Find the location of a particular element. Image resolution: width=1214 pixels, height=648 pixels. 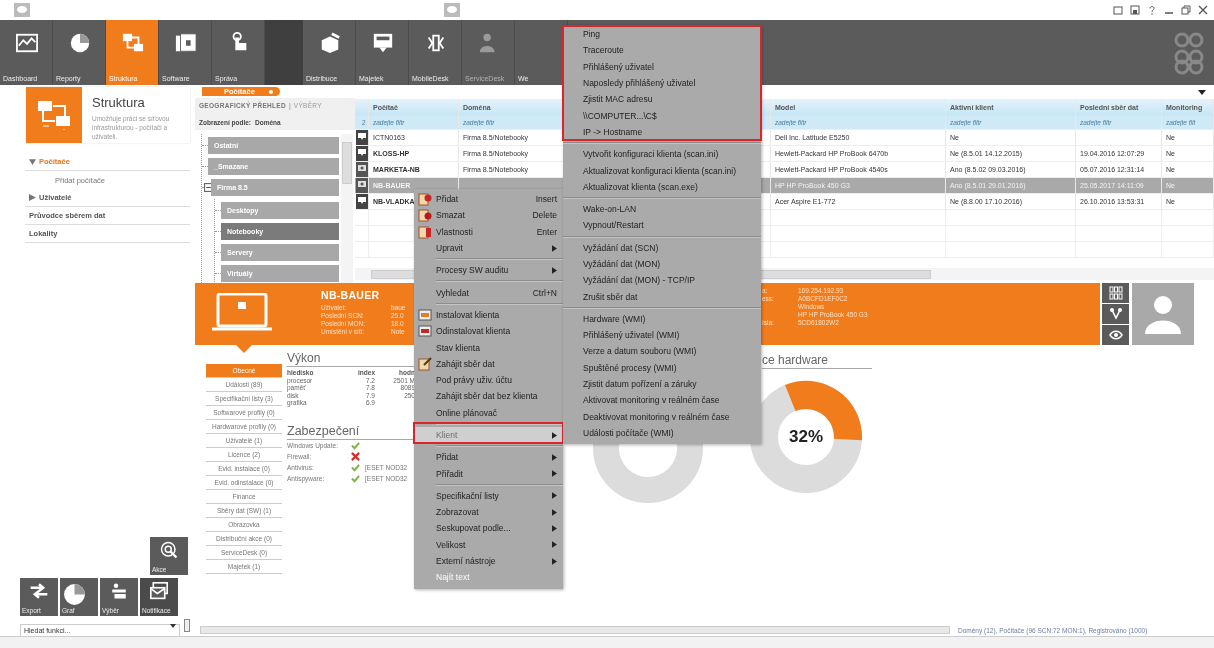

install-icon is located at coordinates (425, 314).